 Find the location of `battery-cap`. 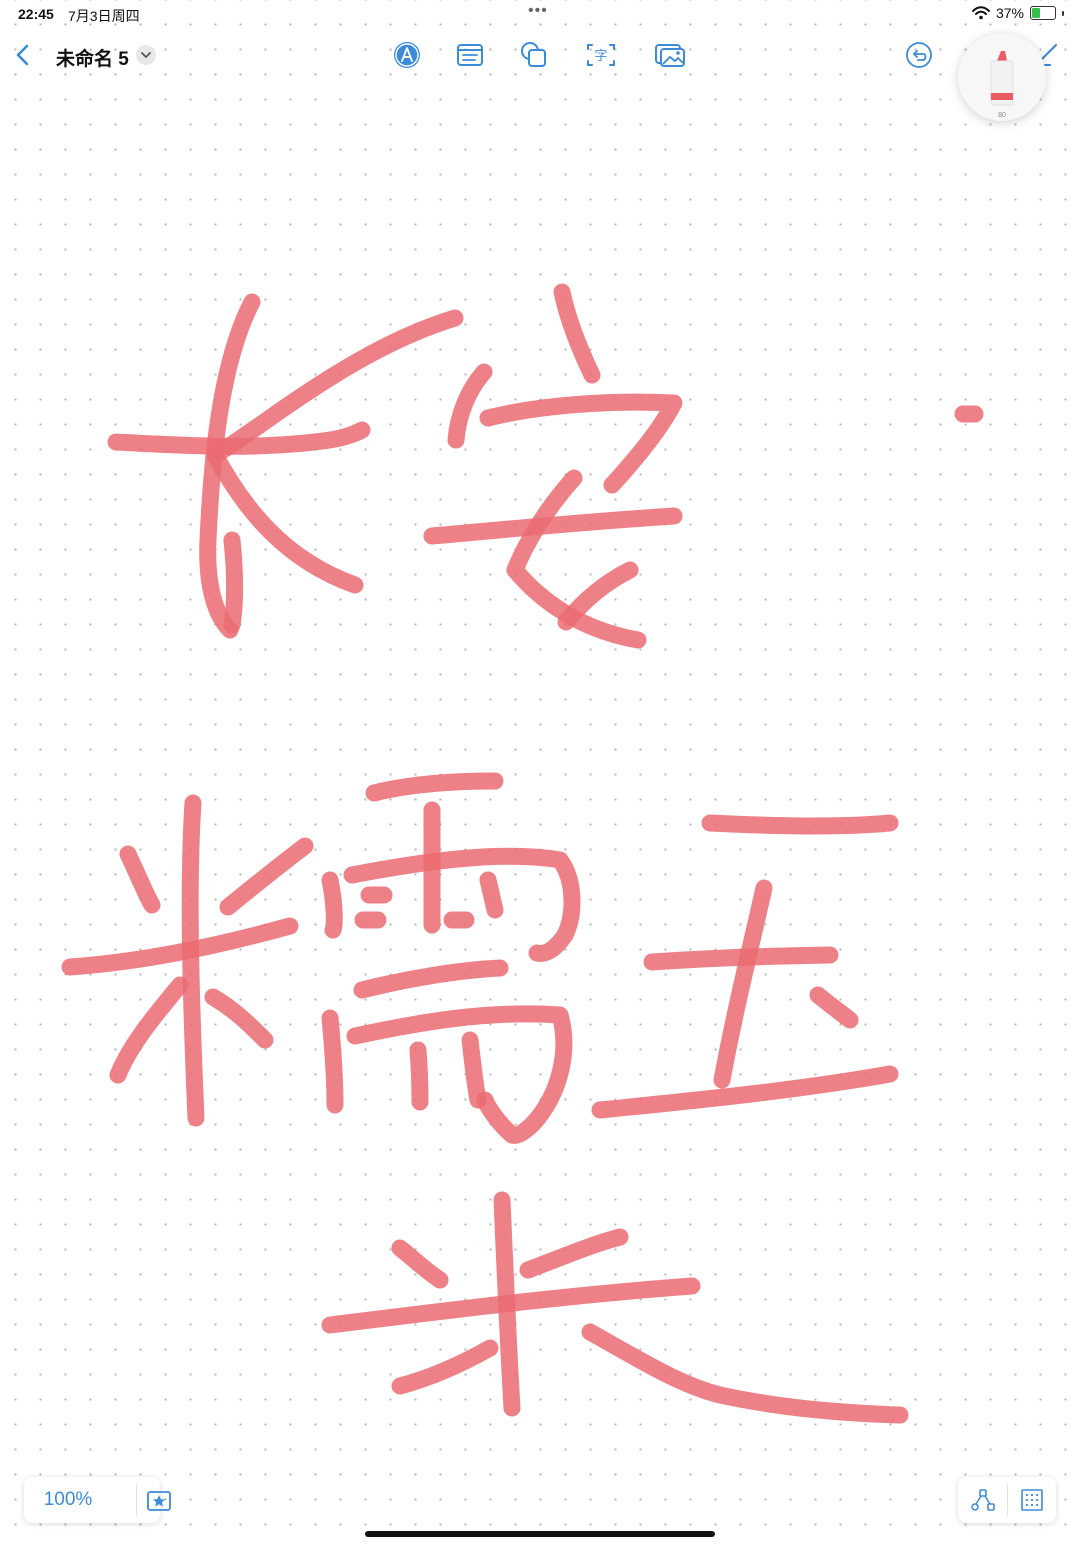

battery-cap is located at coordinates (1063, 13).